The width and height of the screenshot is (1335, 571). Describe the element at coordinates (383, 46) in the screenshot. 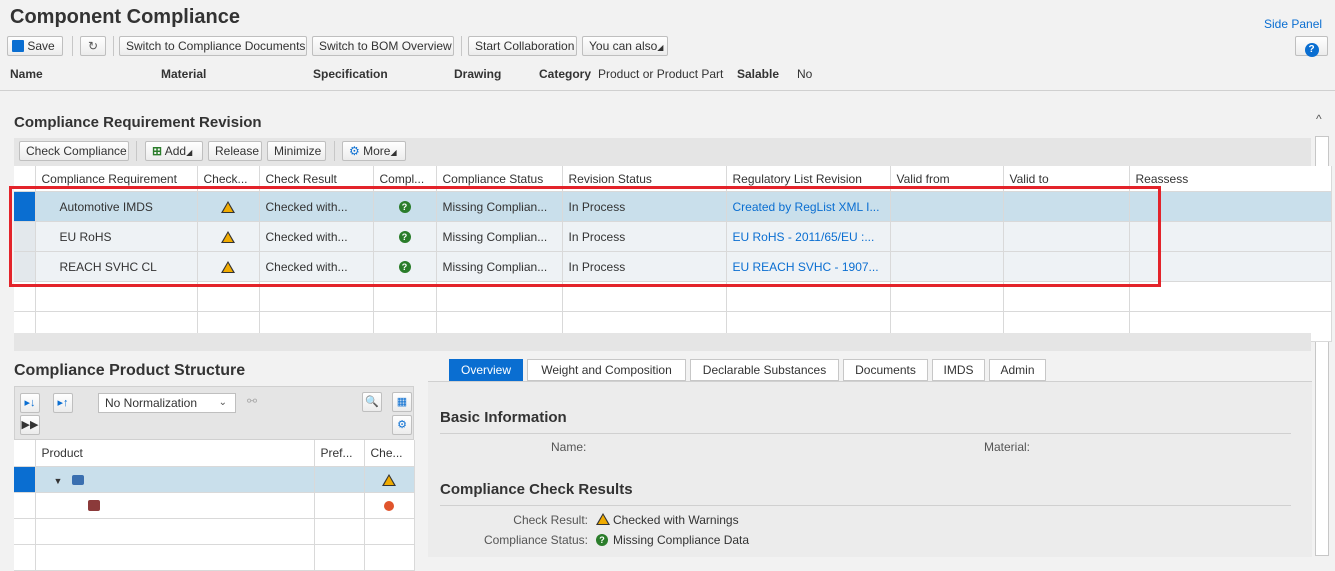

I see `switch-bom-button: Switch to BOM Overview` at that location.